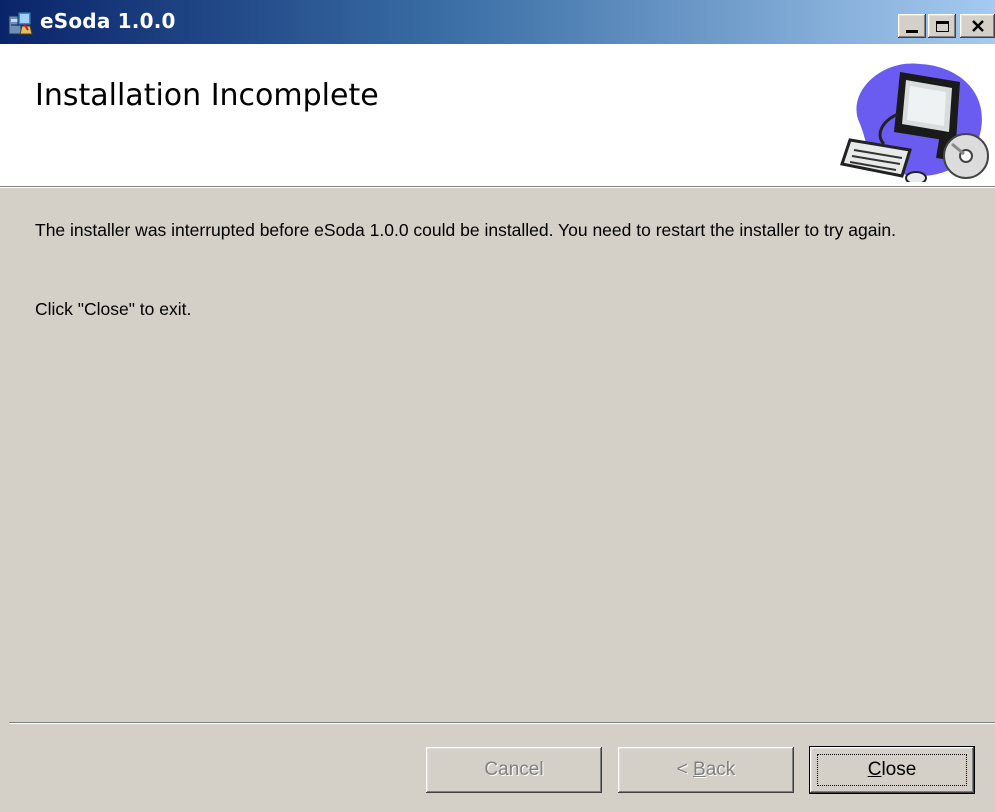 This screenshot has width=995, height=812. What do you see at coordinates (20, 23) in the screenshot?
I see `installer-app-icon` at bounding box center [20, 23].